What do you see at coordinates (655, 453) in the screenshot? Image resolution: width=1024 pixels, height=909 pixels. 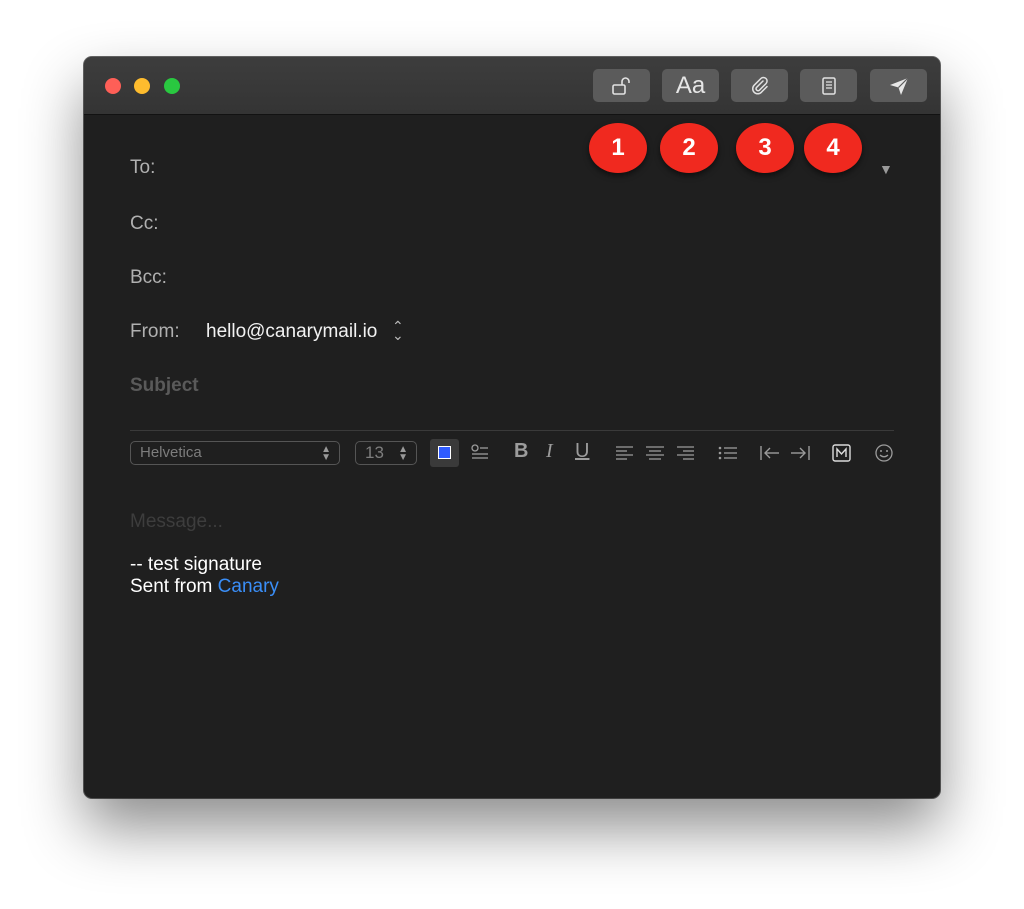 I see `align-center-icon` at bounding box center [655, 453].